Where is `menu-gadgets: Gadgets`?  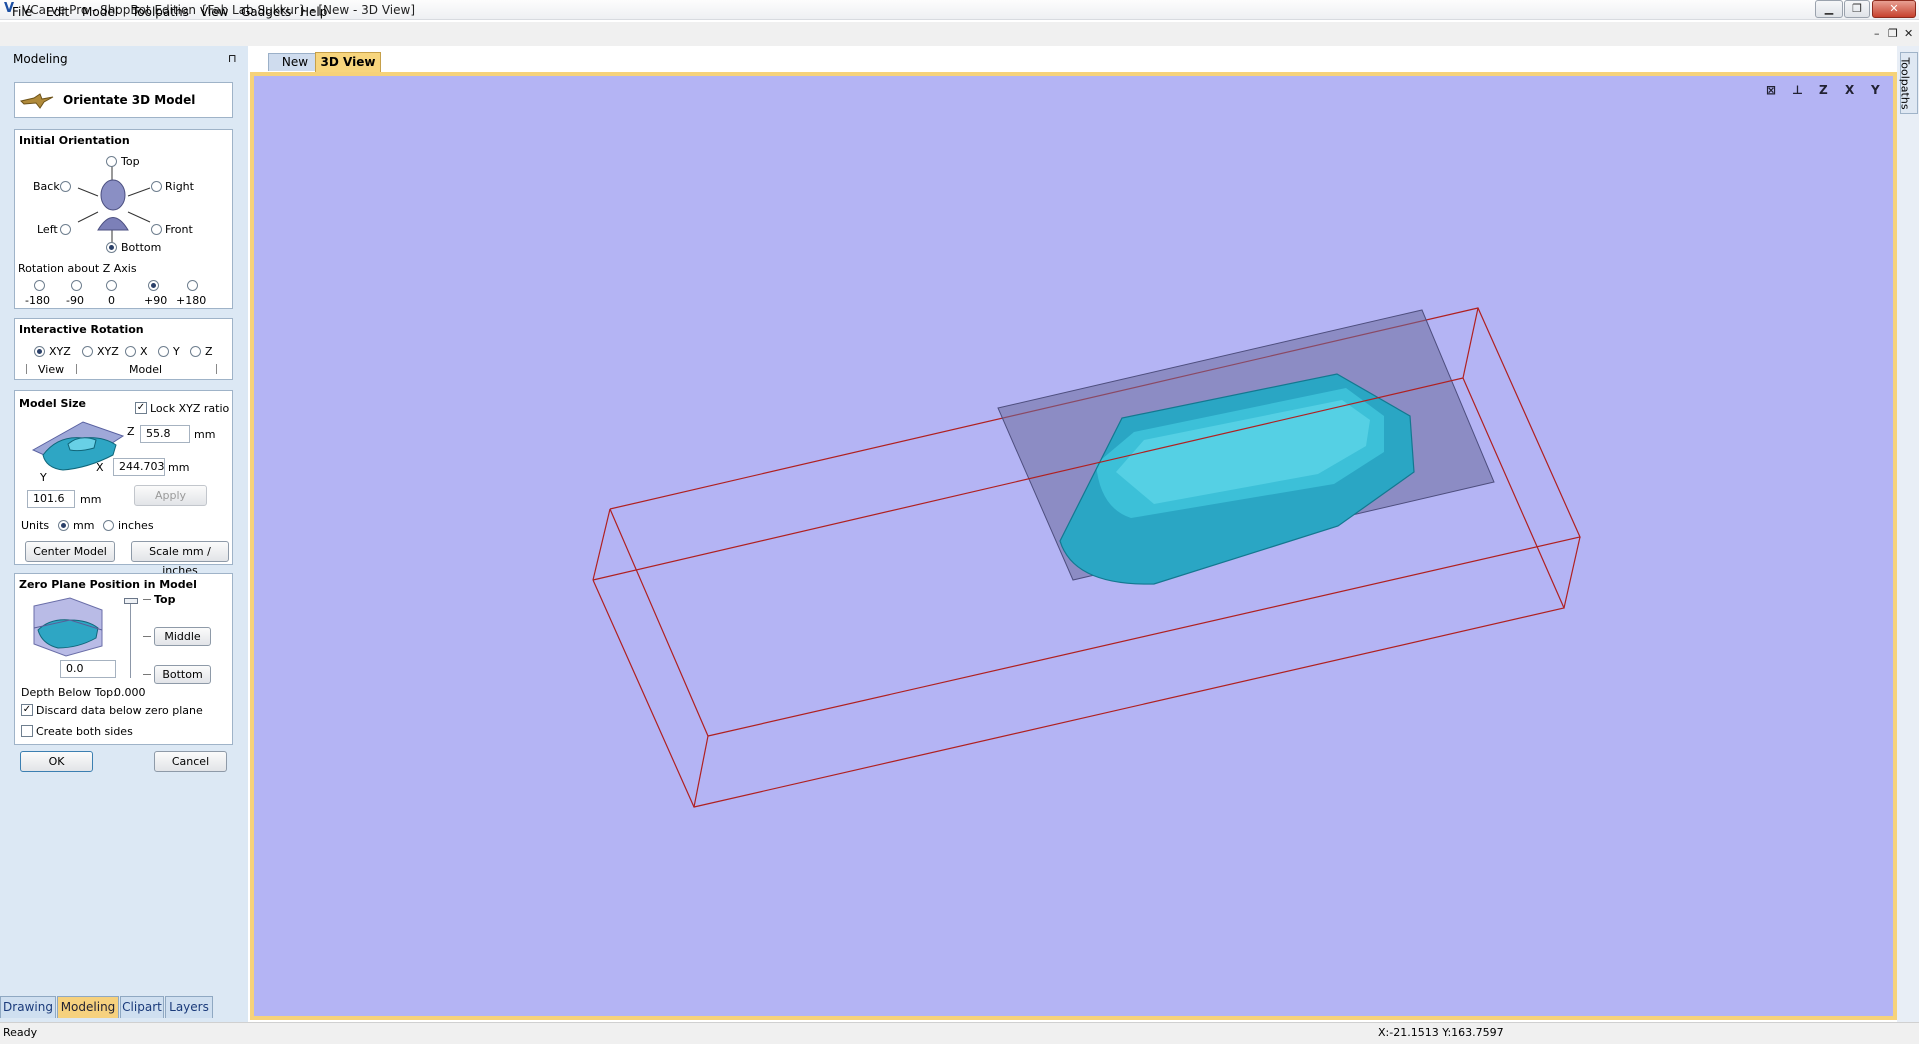 menu-gadgets: Gadgets is located at coordinates (266, 12).